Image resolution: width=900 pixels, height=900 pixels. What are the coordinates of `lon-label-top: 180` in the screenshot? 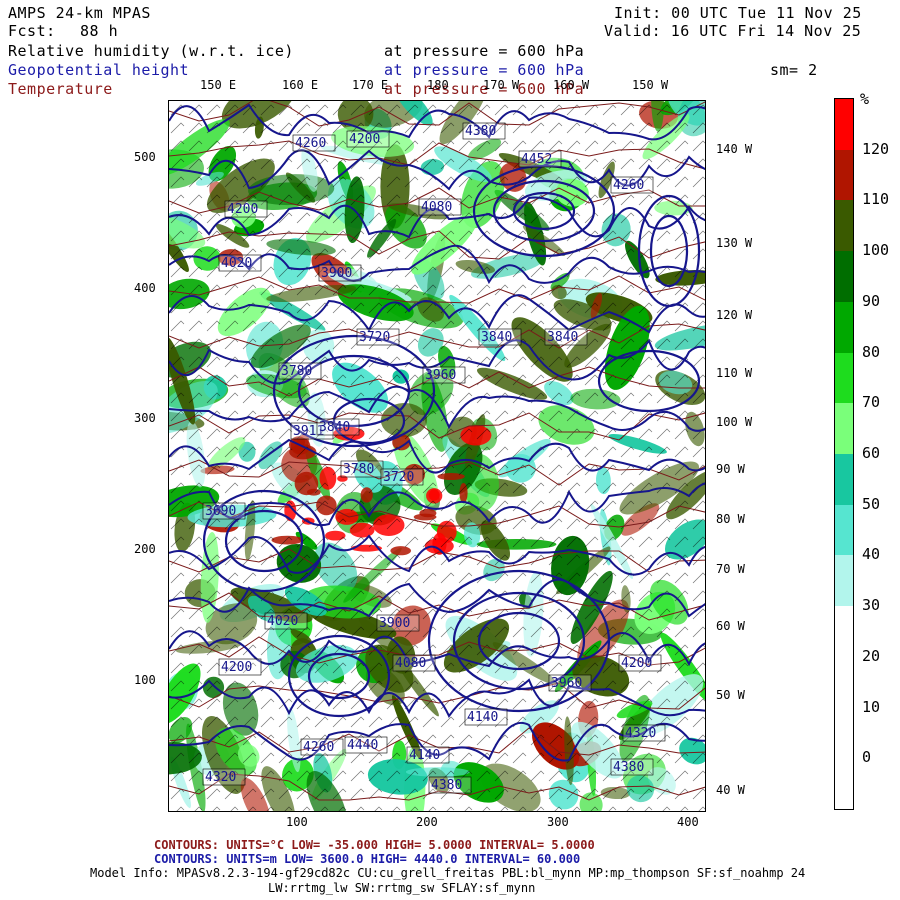 It's located at (438, 85).